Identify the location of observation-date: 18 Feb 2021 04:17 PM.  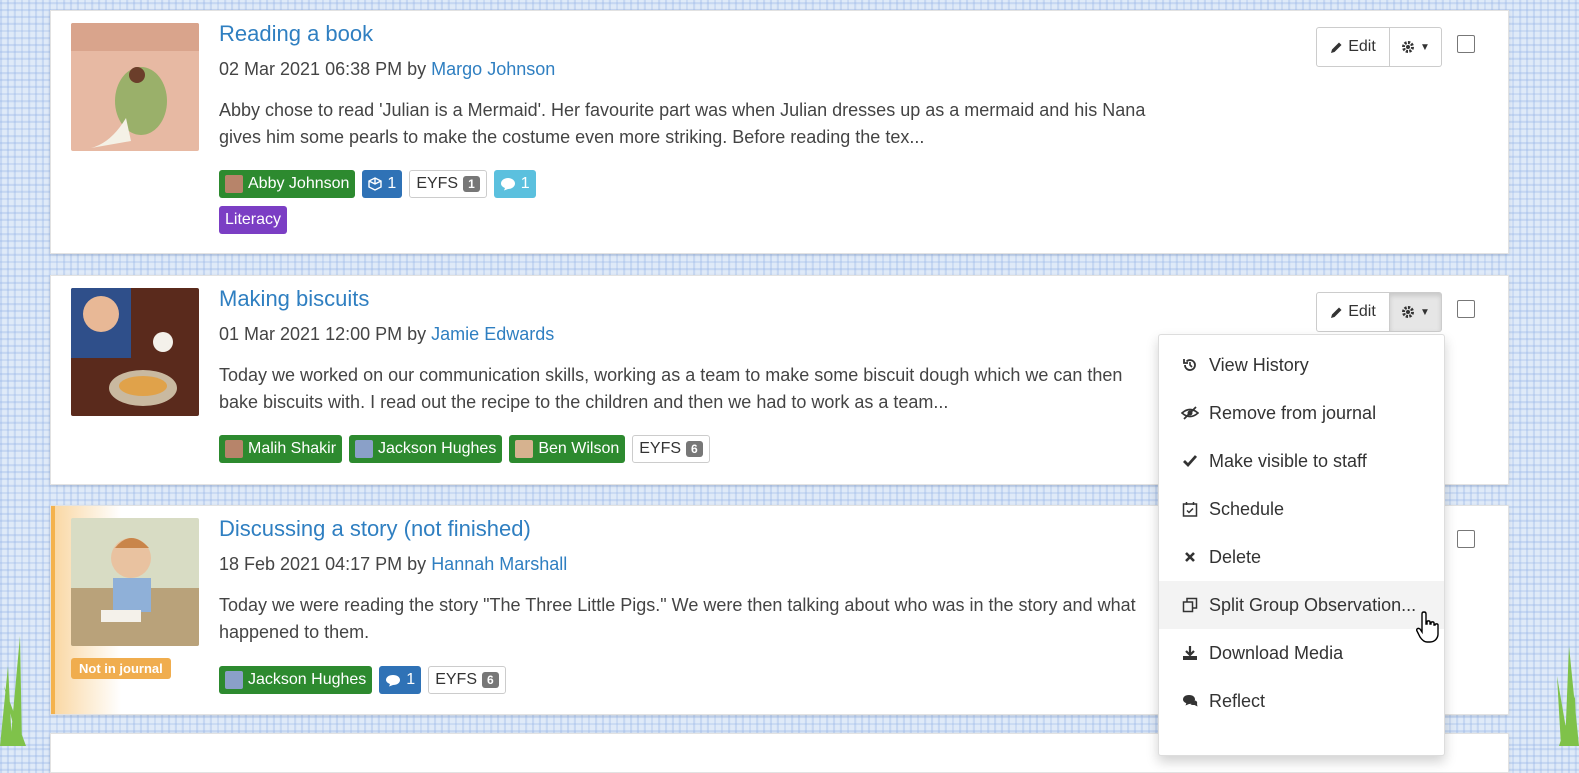
(311, 564).